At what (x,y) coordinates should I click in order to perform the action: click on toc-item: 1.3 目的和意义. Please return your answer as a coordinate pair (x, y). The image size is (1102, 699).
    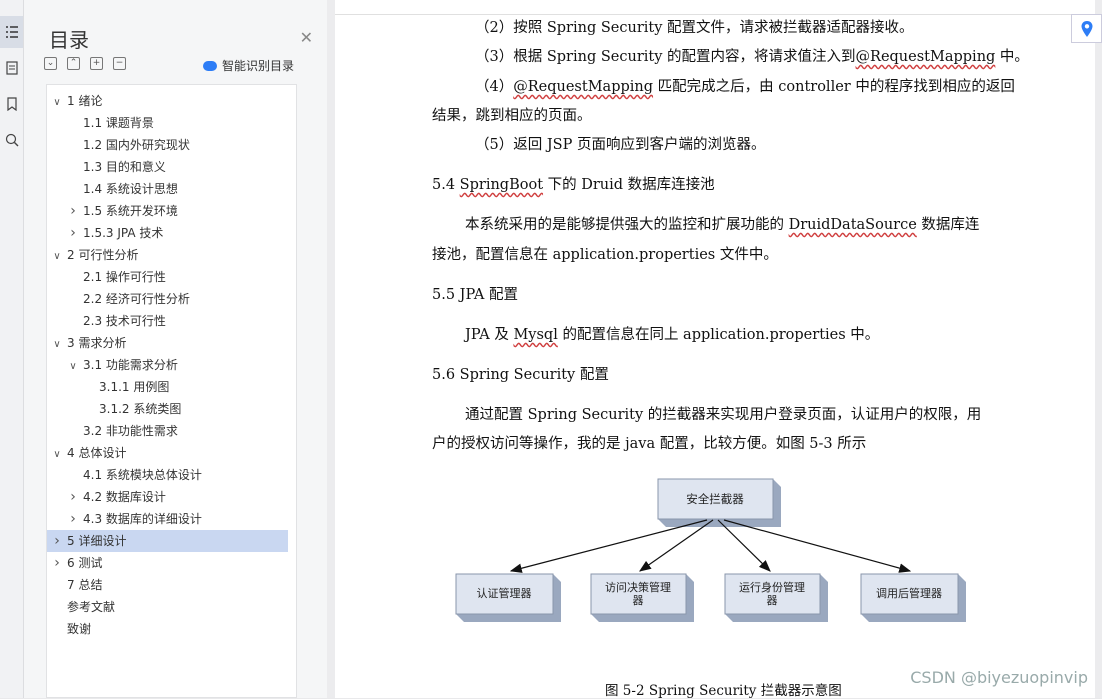
    Looking at the image, I should click on (171, 167).